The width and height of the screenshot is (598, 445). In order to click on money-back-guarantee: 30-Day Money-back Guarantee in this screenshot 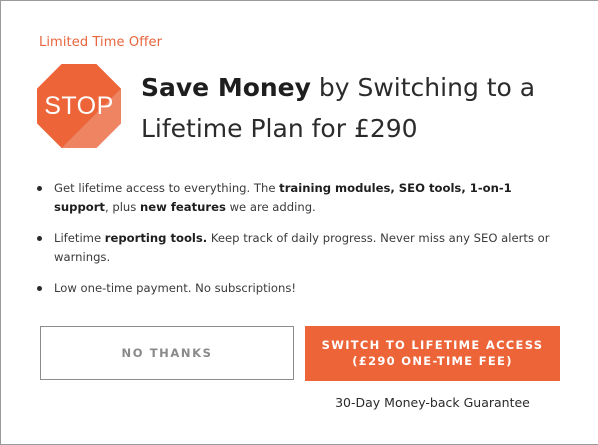, I will do `click(432, 402)`.